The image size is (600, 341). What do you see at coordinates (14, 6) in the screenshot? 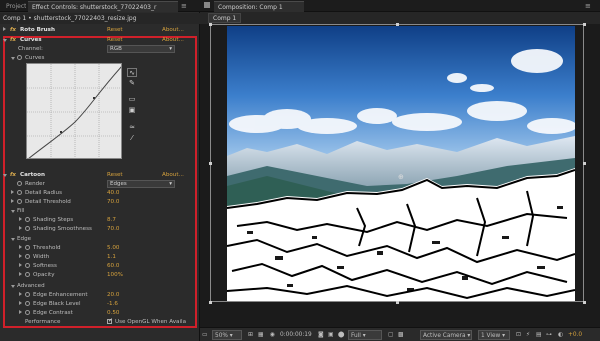
I see `tab-project: Project` at bounding box center [14, 6].